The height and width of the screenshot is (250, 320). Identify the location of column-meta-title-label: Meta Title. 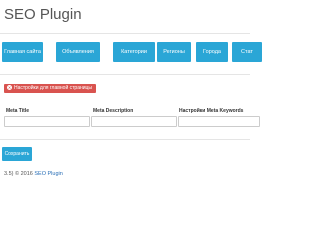
(17, 111).